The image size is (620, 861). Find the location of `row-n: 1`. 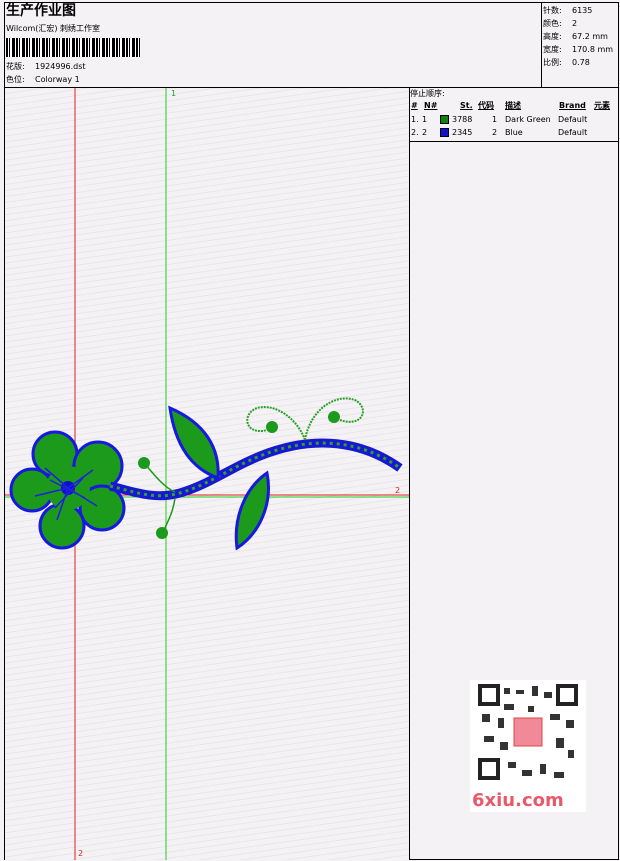

row-n: 1 is located at coordinates (425, 119).